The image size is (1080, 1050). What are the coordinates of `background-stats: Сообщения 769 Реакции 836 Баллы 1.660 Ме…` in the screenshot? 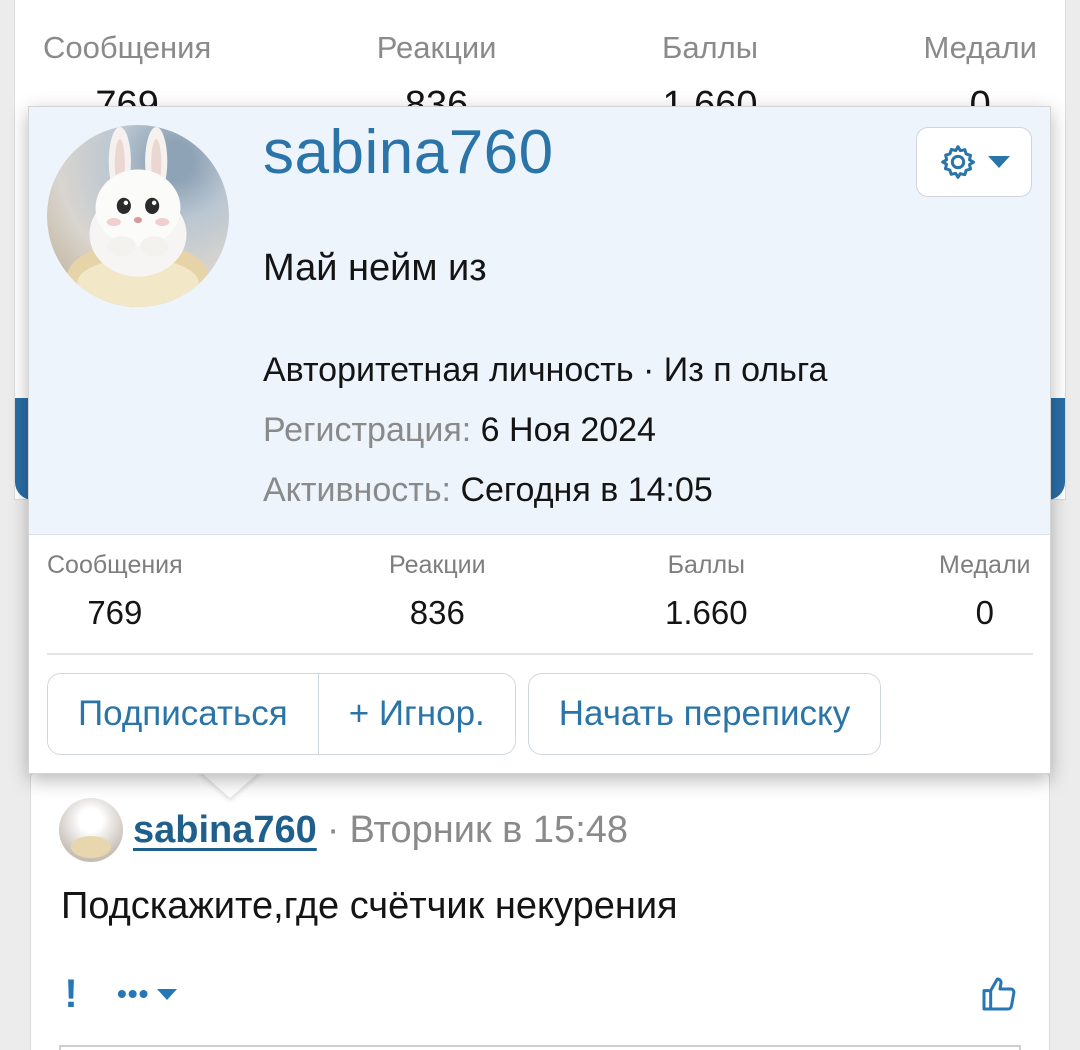 It's located at (540, 78).